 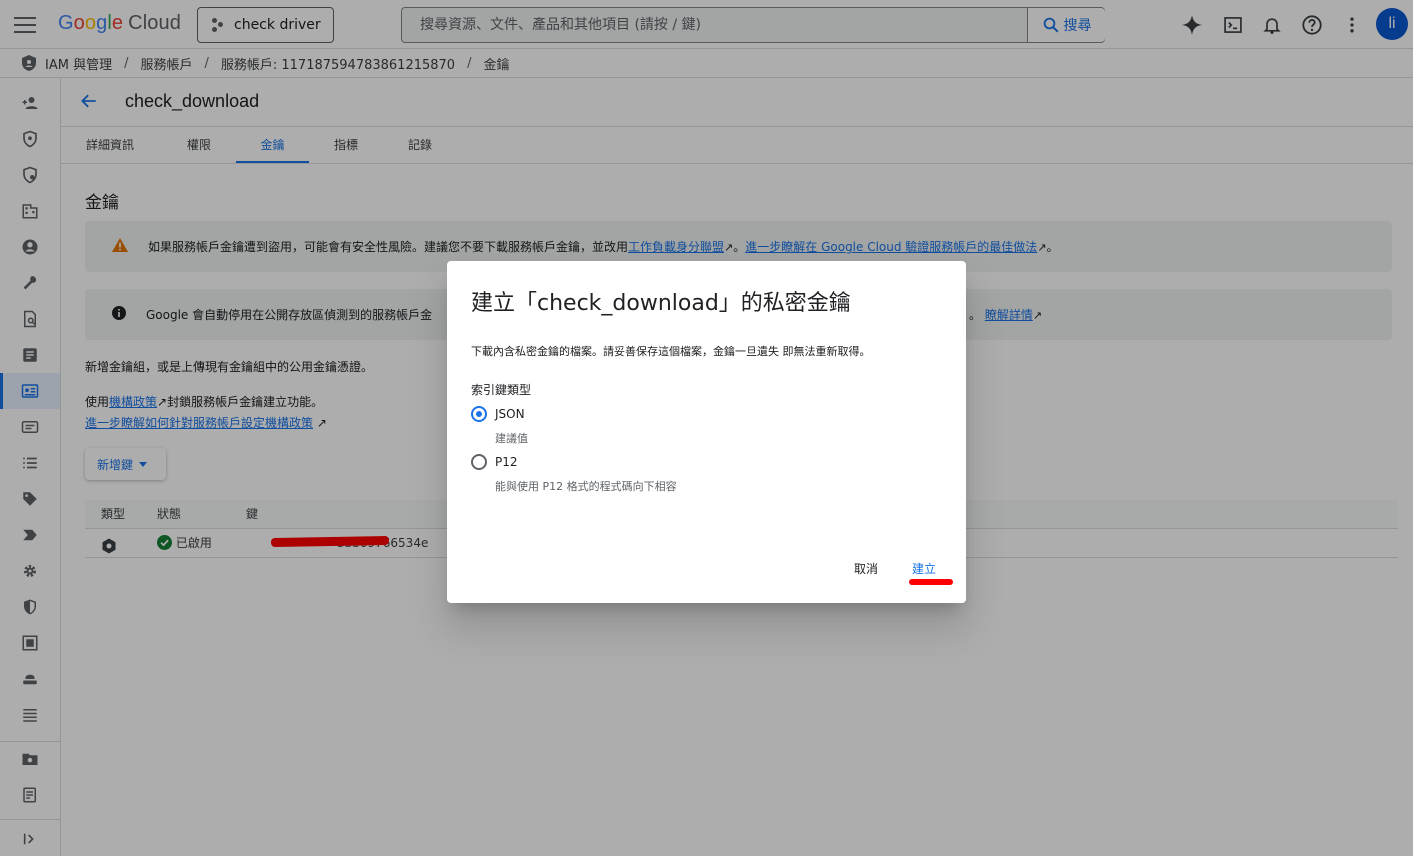 What do you see at coordinates (479, 462) in the screenshot?
I see `radio-button-p12` at bounding box center [479, 462].